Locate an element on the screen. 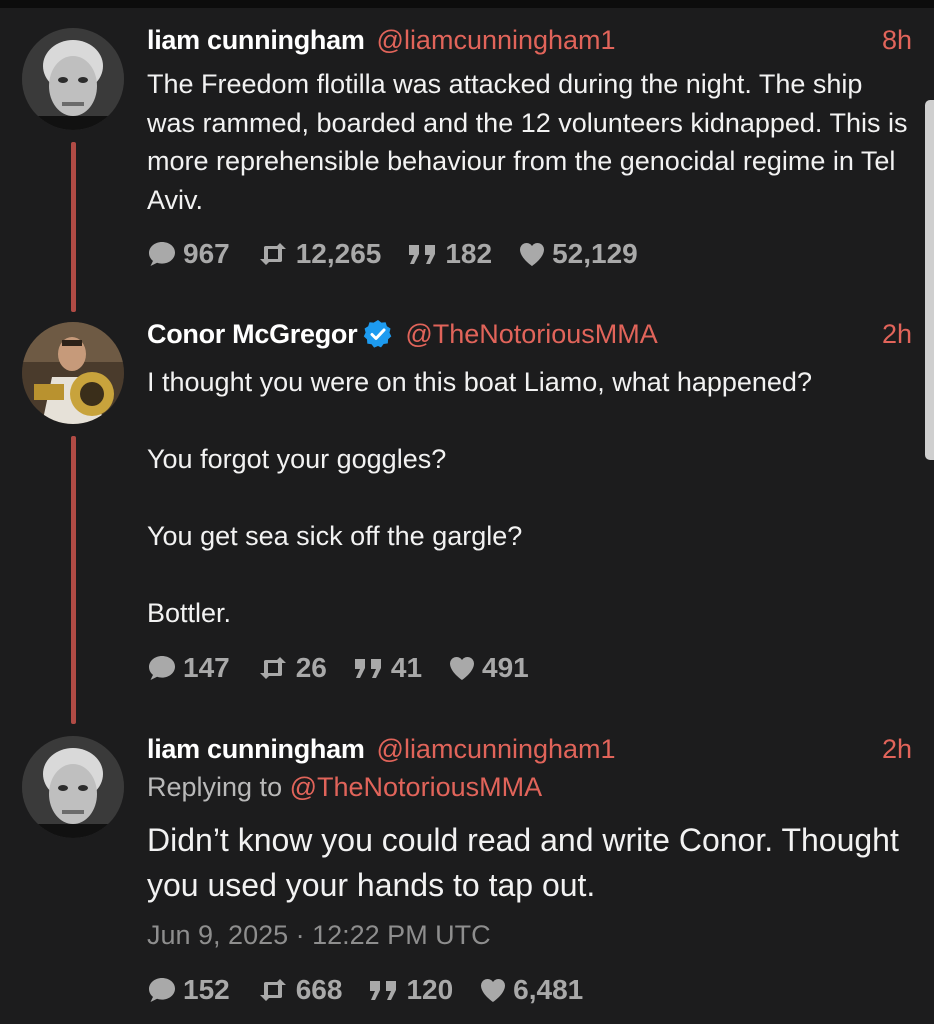 The image size is (934, 1024). retweet-stat: 12,265 is located at coordinates (319, 254).